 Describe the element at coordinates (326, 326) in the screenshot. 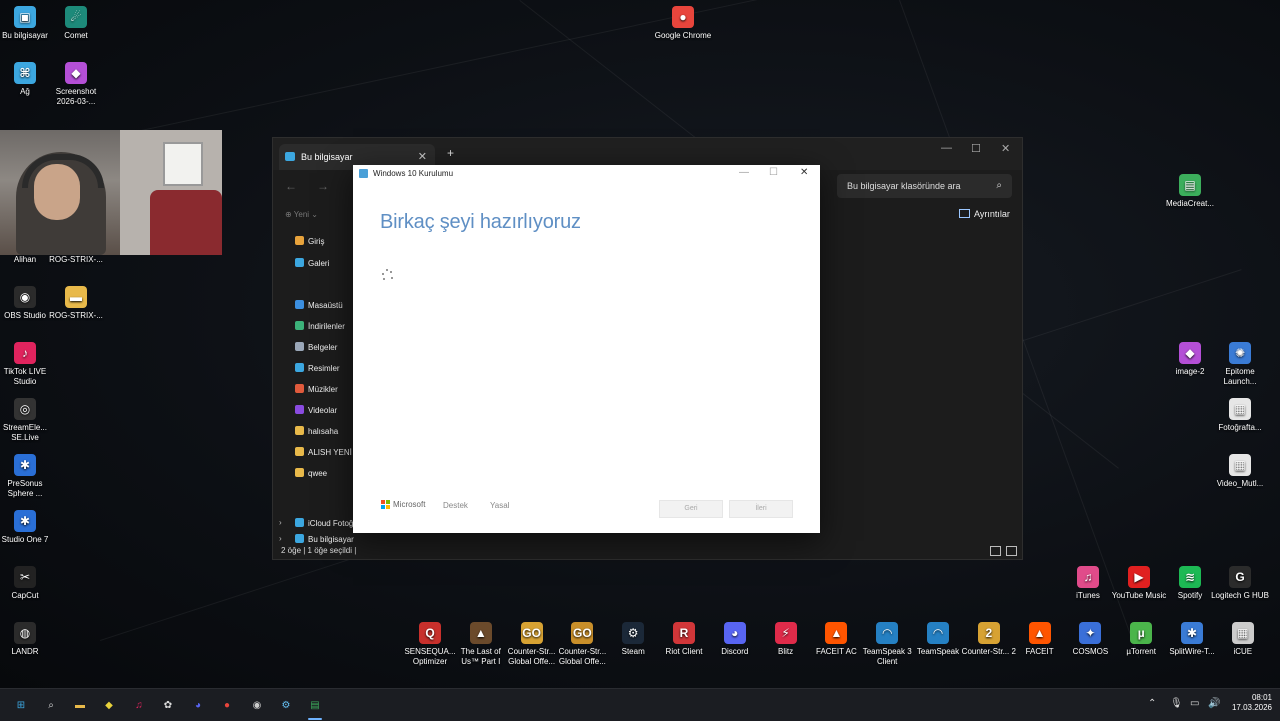

I see `sidebar-item-label: İndirilenler` at that location.